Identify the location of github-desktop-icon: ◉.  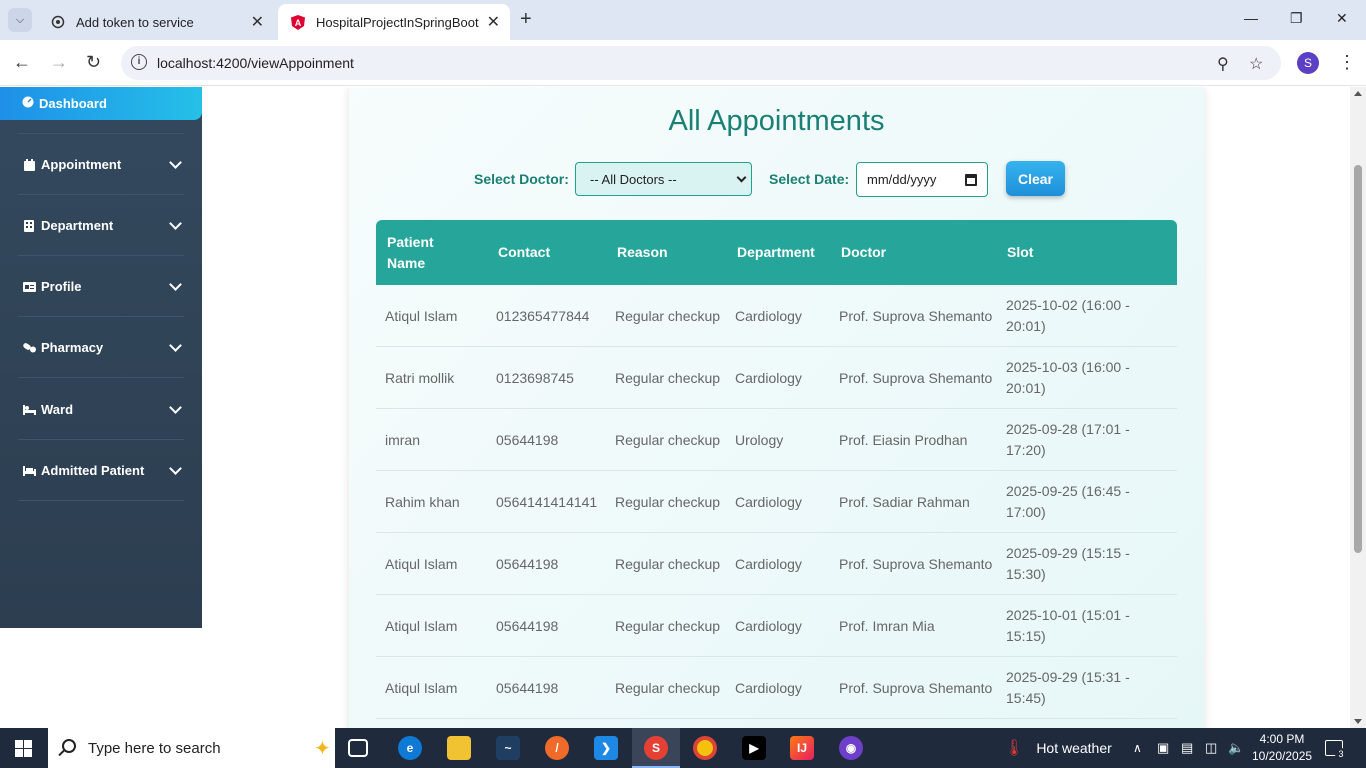
(851, 748).